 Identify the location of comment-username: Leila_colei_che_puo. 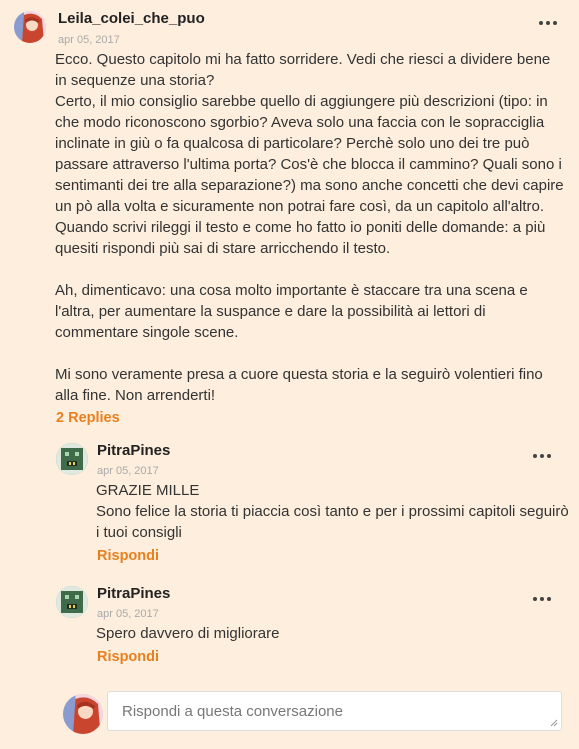
(131, 18).